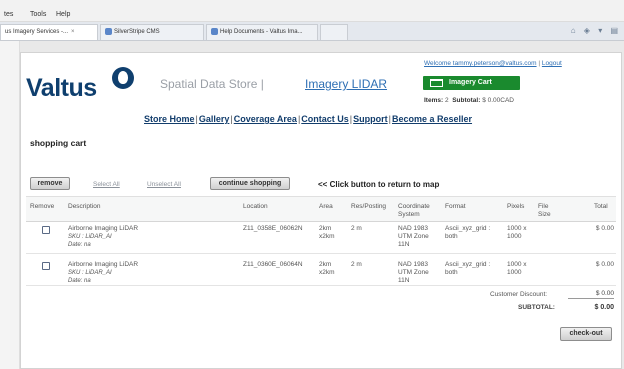  I want to click on imagery-cart-label: Imagery Cart, so click(470, 82).